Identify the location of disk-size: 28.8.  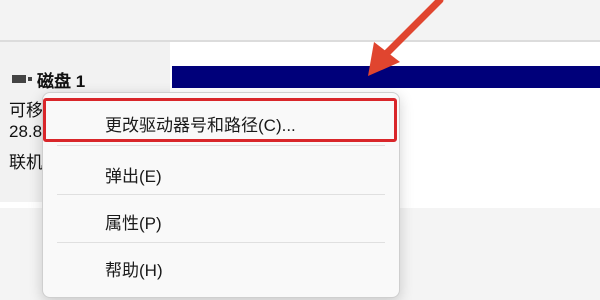
(26, 131).